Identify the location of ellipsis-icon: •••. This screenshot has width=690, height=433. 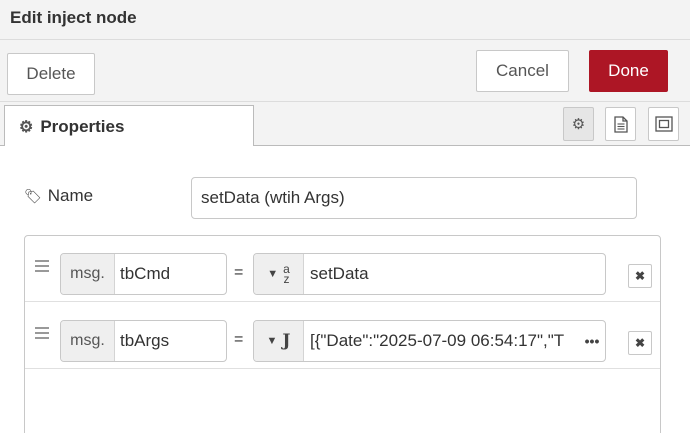
(592, 341).